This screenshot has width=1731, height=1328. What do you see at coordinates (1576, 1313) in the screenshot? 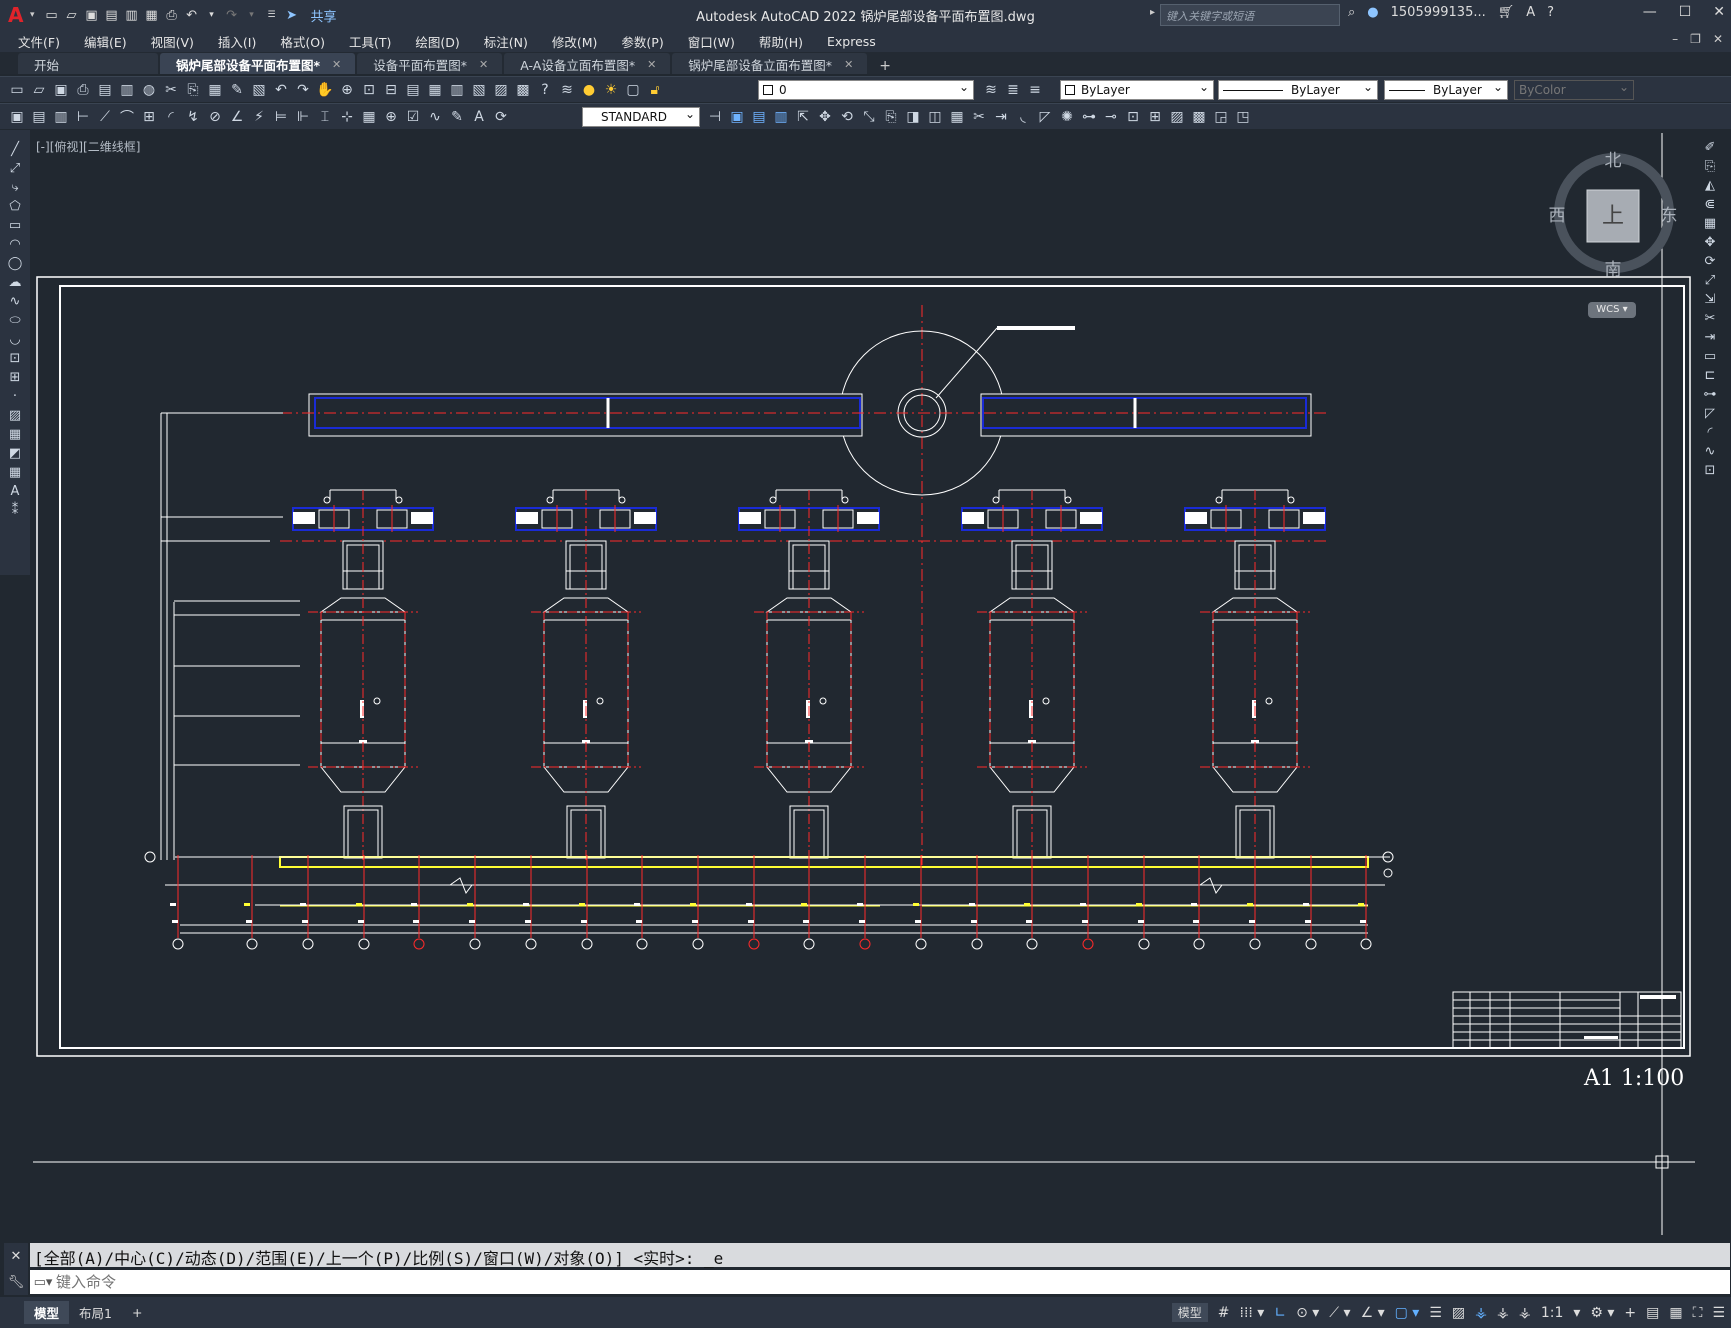
I see `scale-dropdown-icon: ▾` at bounding box center [1576, 1313].